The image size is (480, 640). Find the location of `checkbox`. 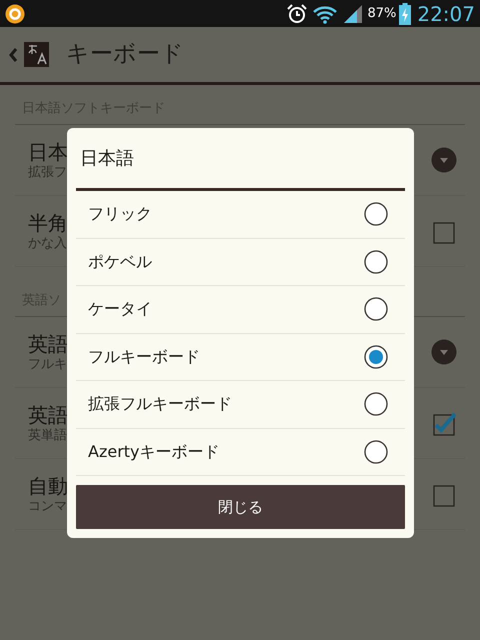

checkbox is located at coordinates (444, 423).